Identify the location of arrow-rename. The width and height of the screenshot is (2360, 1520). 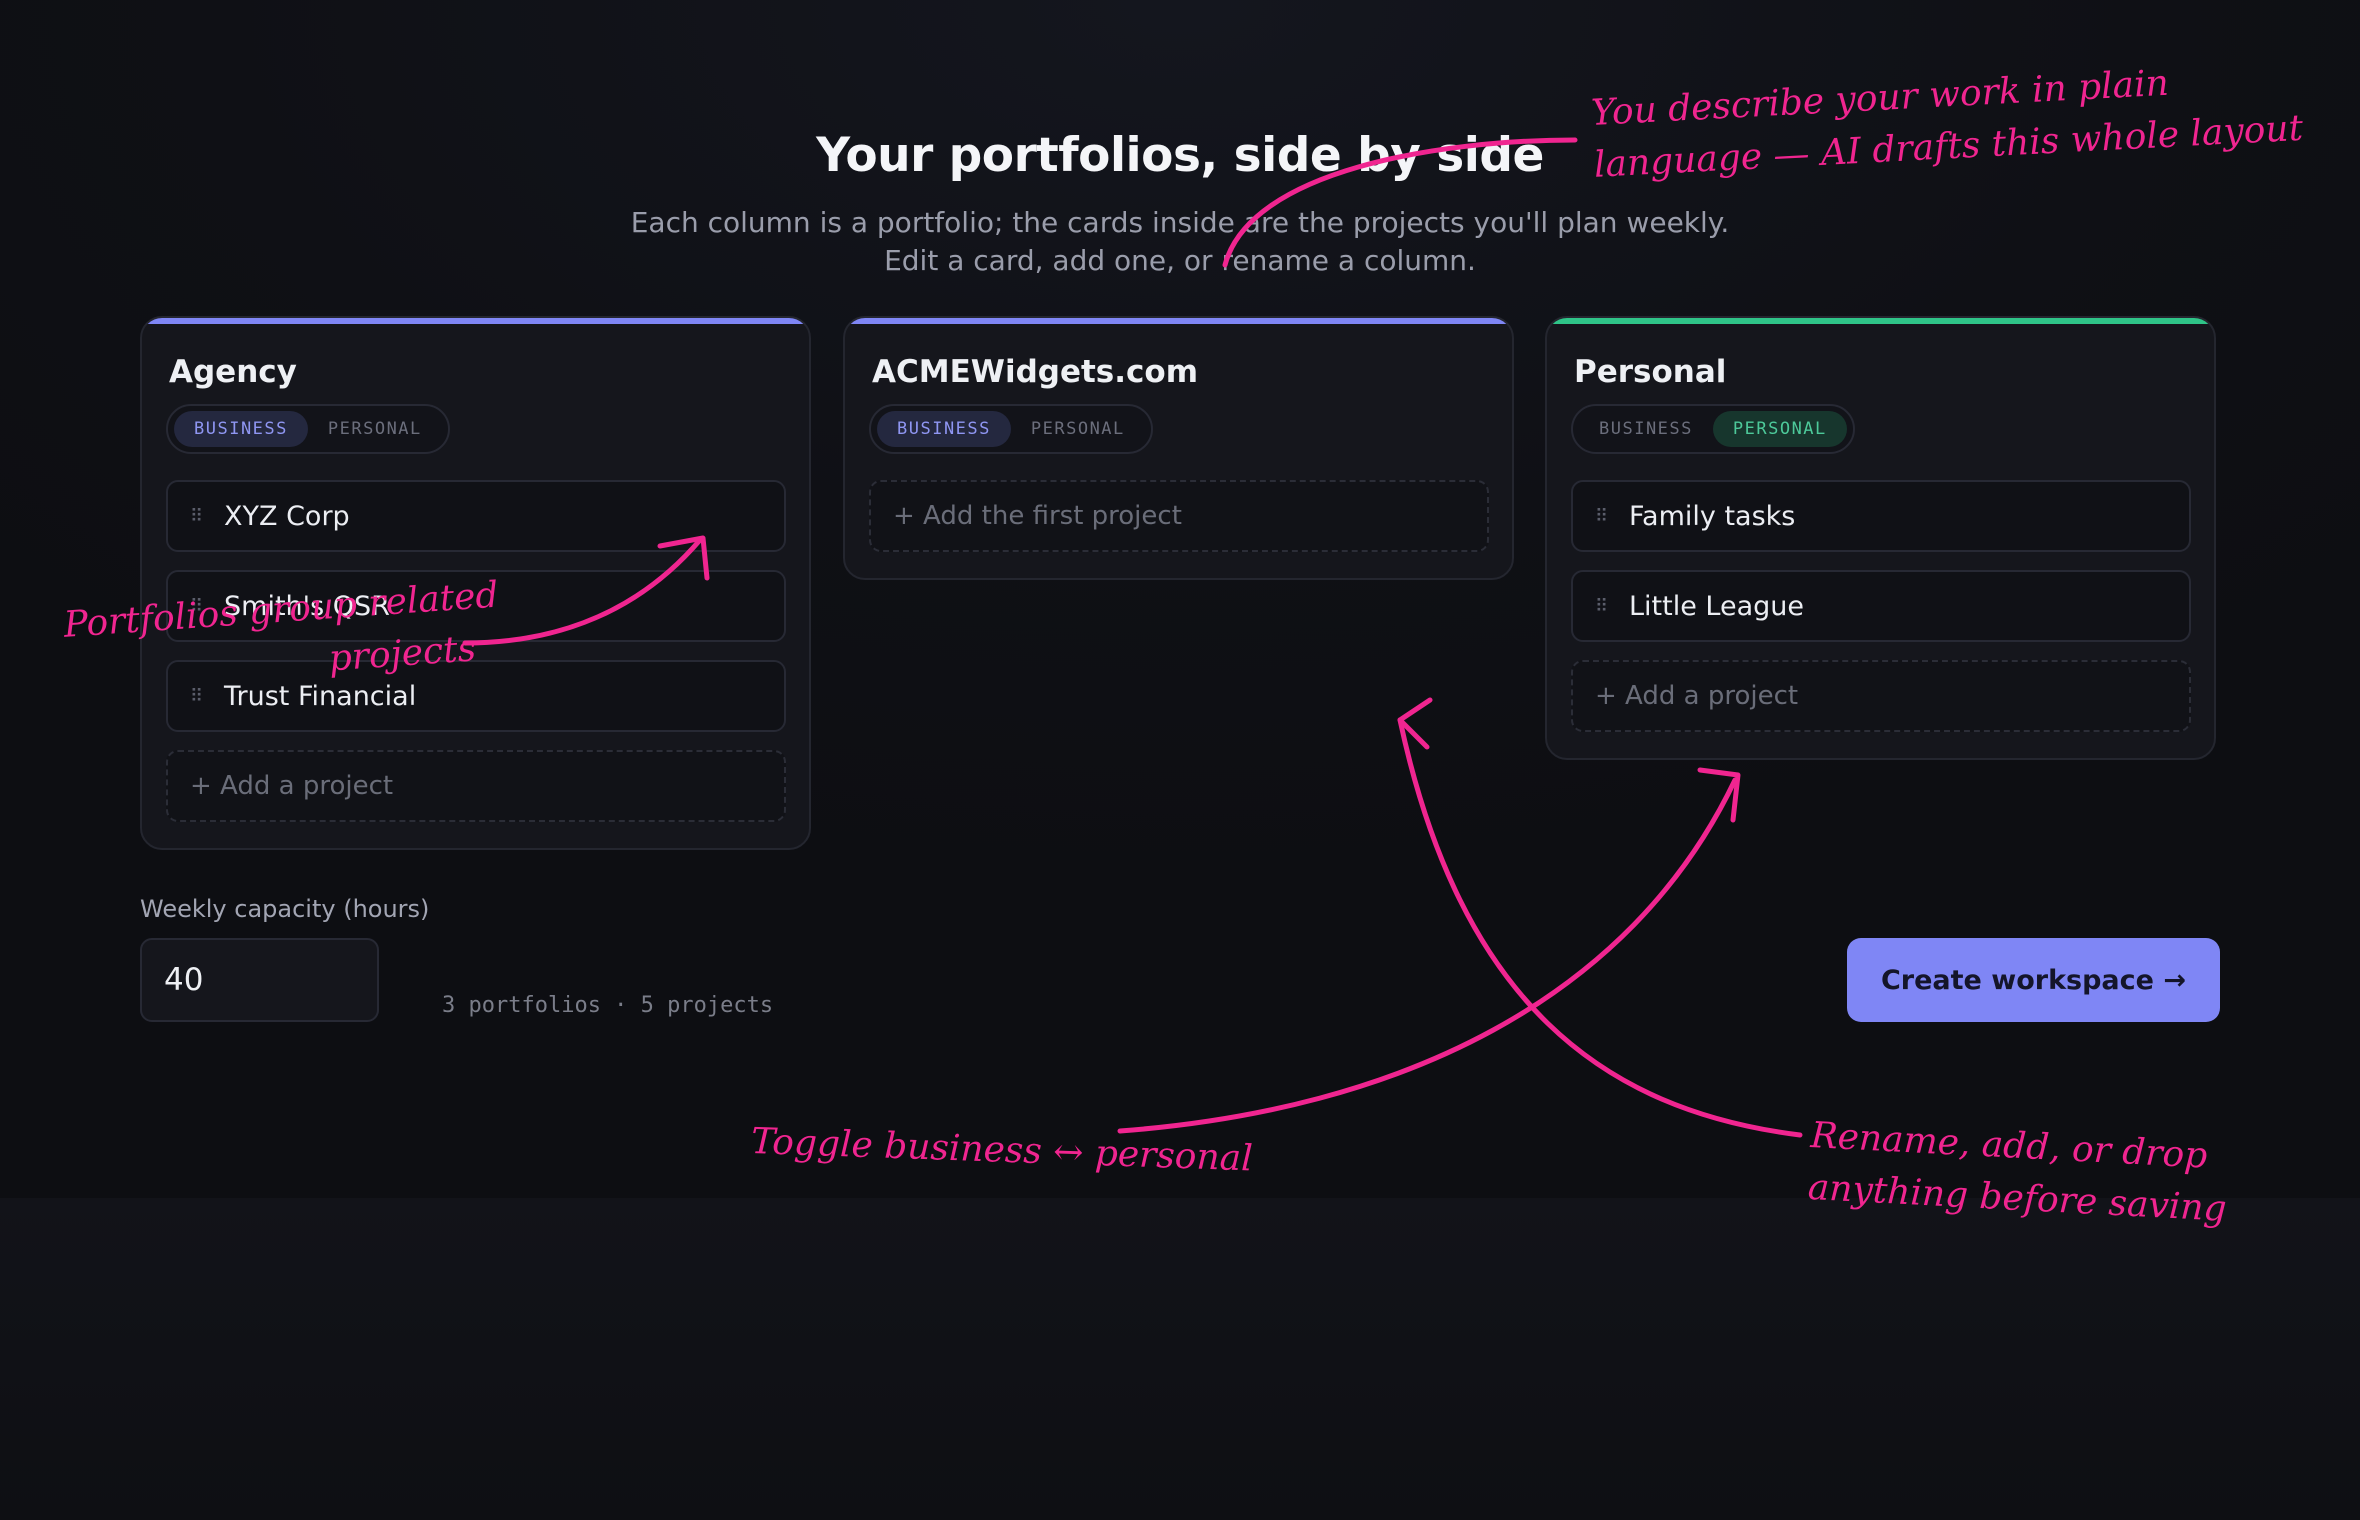
(1600, 927).